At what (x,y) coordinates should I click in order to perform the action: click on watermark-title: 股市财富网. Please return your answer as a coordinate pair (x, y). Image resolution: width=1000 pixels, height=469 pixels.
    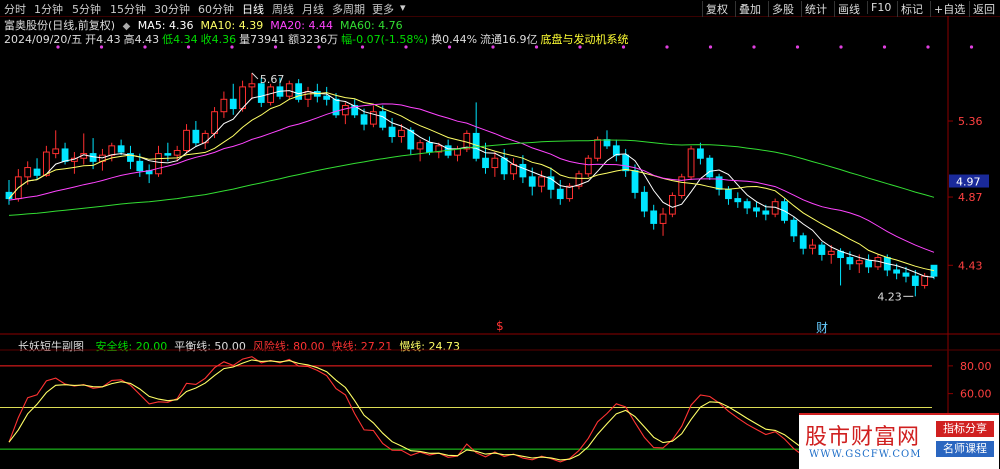
    Looking at the image, I should click on (863, 437).